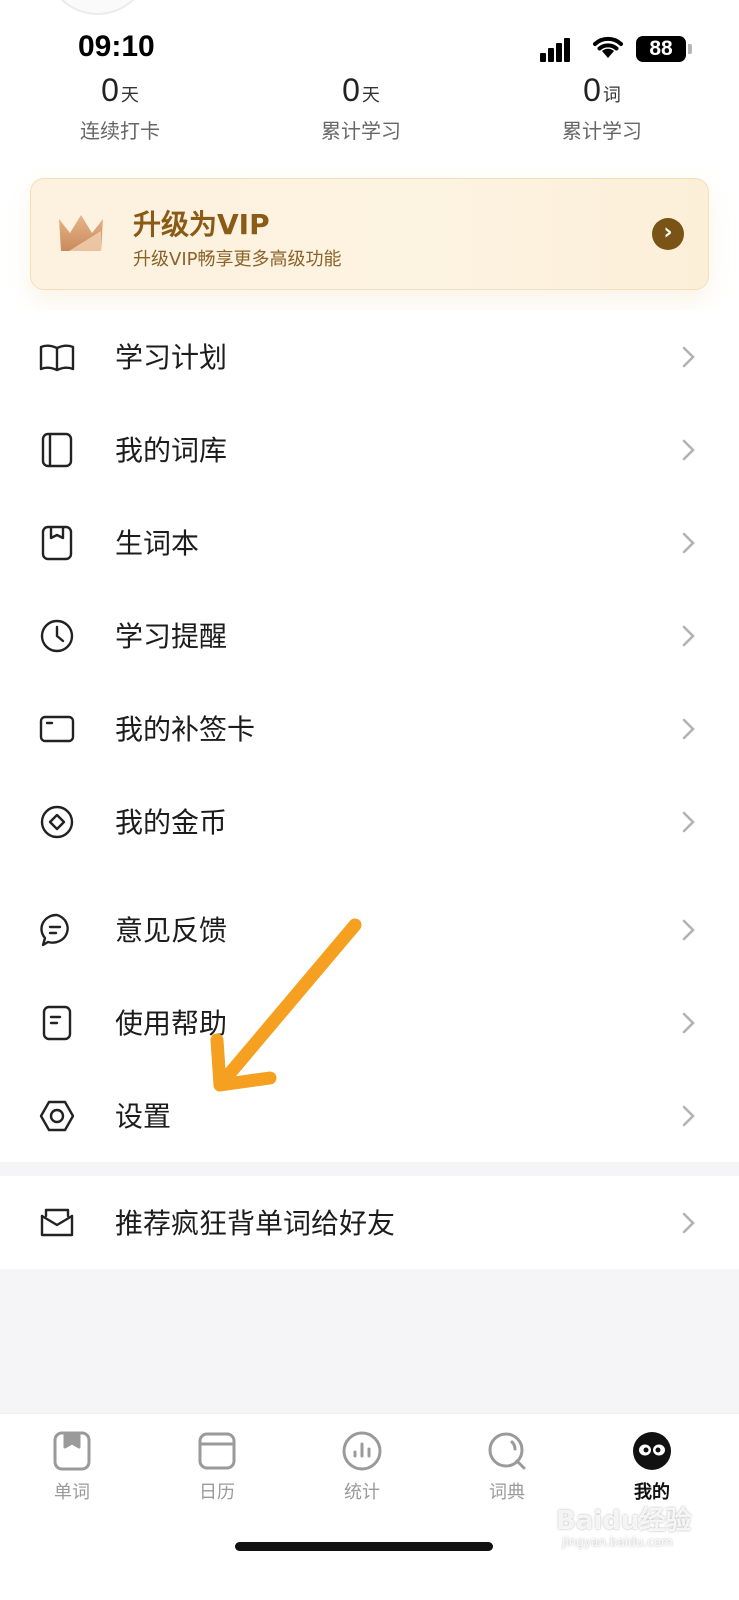 The image size is (739, 1600). What do you see at coordinates (57, 358) in the screenshot?
I see `book-open-icon` at bounding box center [57, 358].